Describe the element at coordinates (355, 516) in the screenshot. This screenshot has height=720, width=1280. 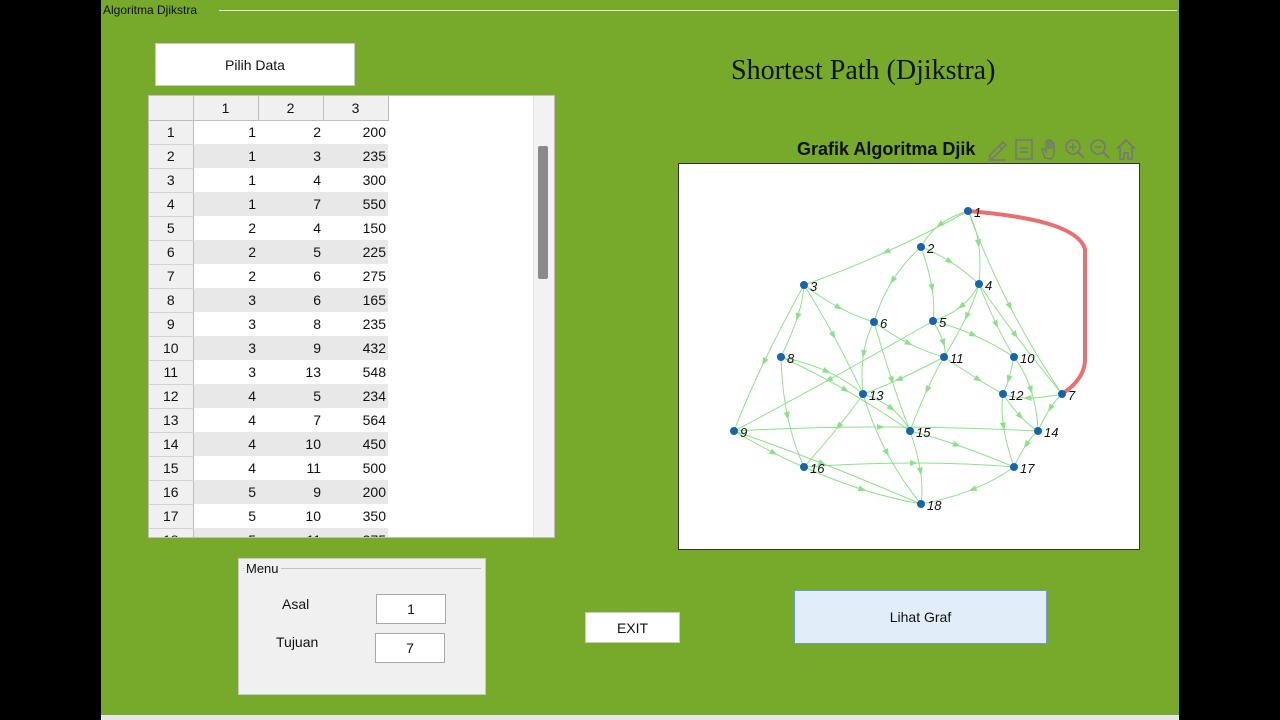
I see `table-cell: 350` at that location.